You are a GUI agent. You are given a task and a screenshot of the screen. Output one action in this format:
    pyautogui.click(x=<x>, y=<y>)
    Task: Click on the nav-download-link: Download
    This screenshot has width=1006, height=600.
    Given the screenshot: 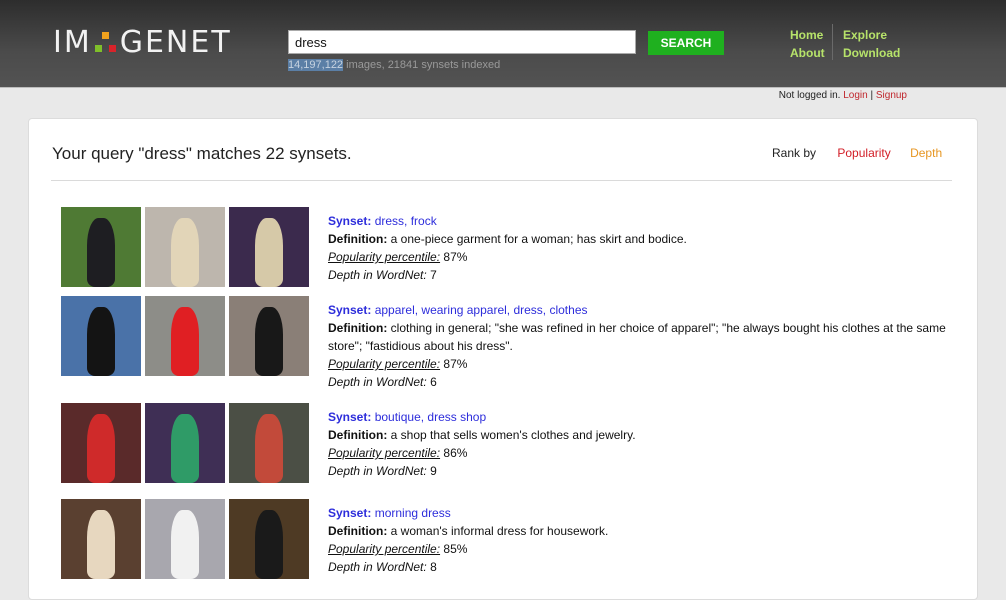 What is the action you would take?
    pyautogui.click(x=871, y=53)
    